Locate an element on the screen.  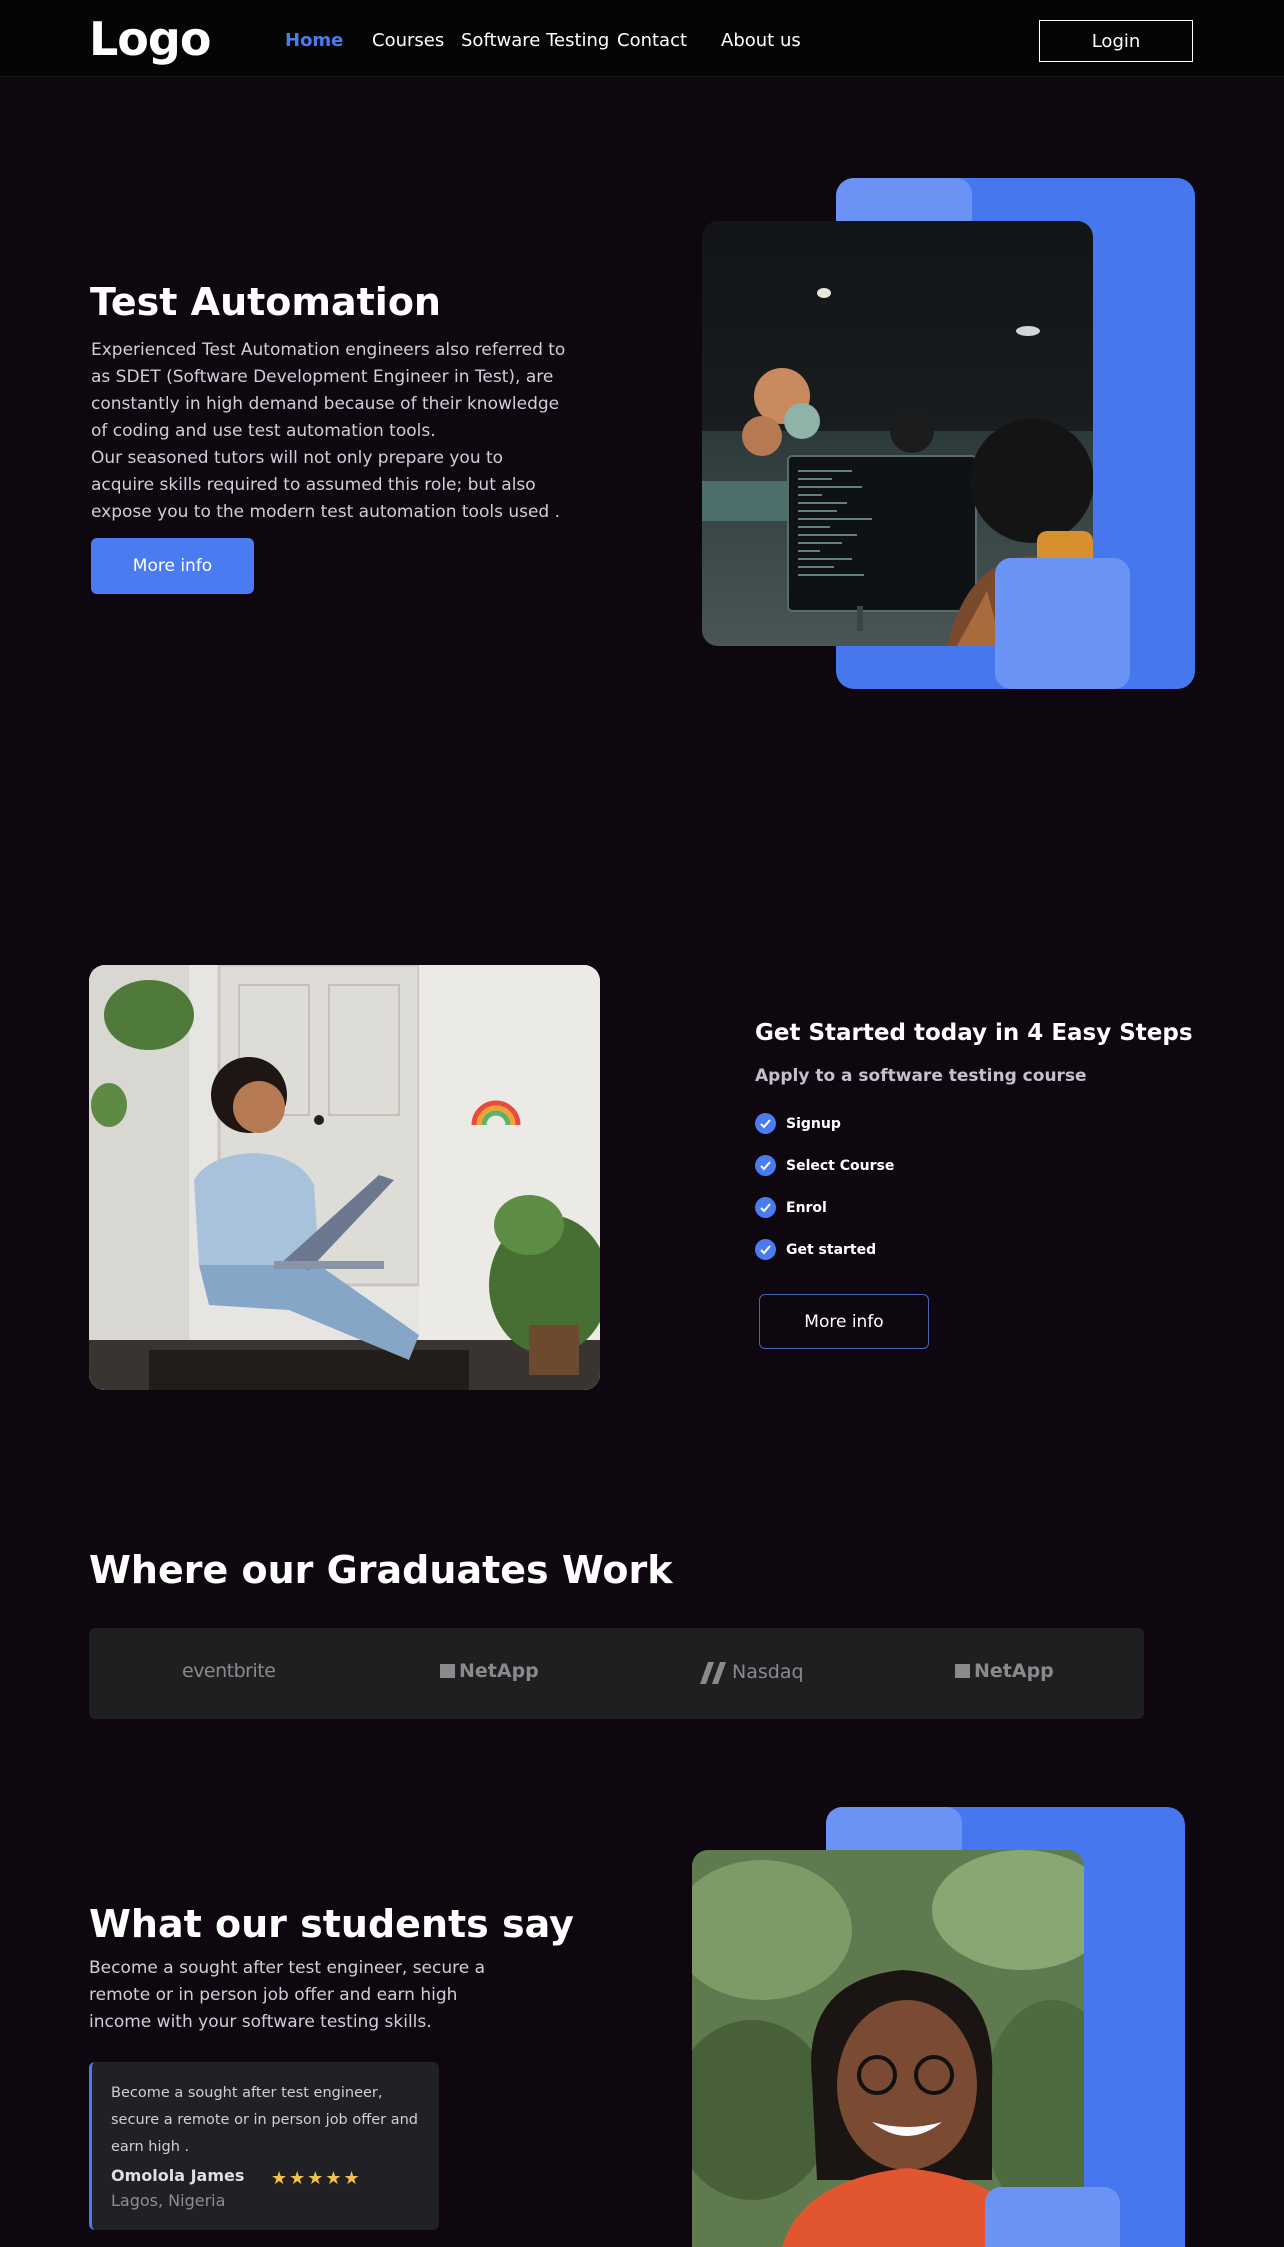
step-label: Get started is located at coordinates (831, 1249).